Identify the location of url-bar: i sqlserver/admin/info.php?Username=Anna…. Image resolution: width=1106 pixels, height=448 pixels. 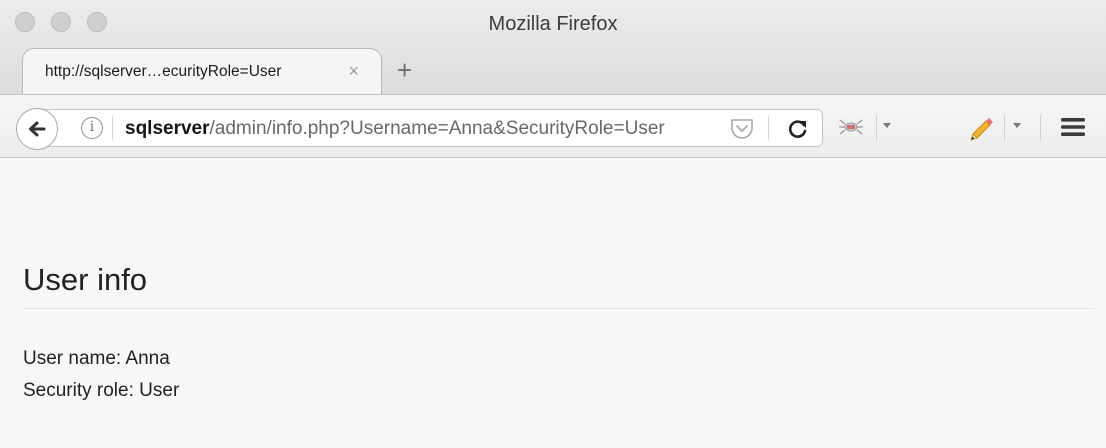
(431, 128).